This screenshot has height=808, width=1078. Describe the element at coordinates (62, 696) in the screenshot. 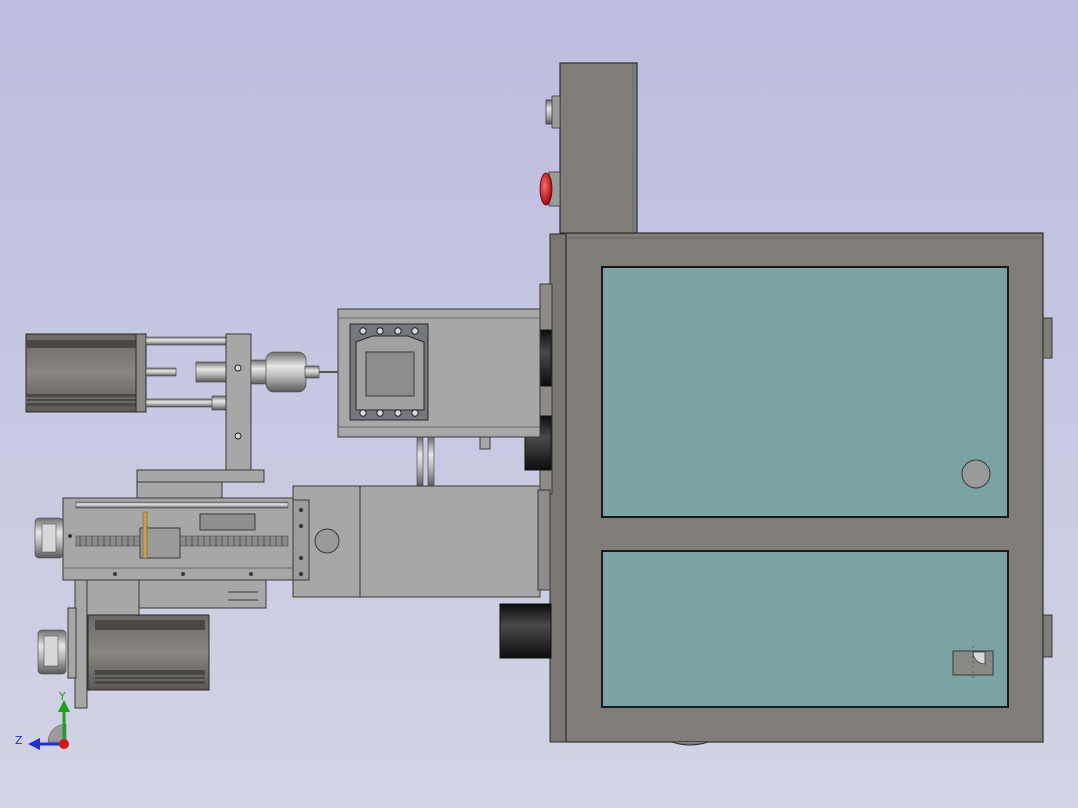

I see `triad-y-label: Y` at that location.